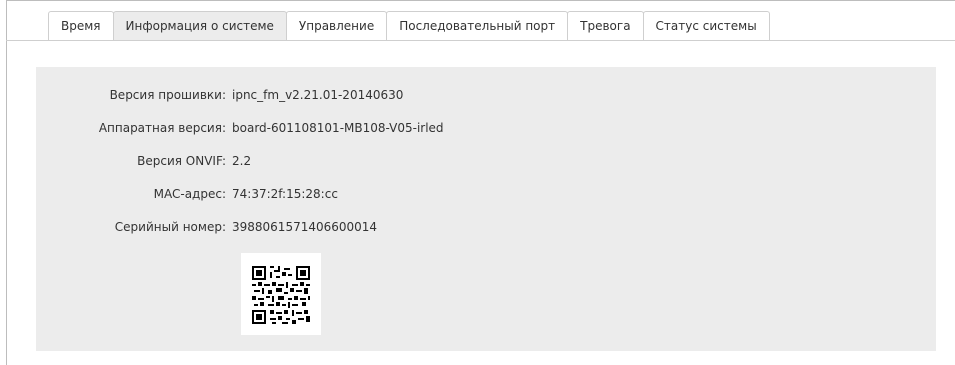 The width and height of the screenshot is (955, 365). Describe the element at coordinates (285, 194) in the screenshot. I see `mac-value: 74:37:2f:15:28:cc` at that location.